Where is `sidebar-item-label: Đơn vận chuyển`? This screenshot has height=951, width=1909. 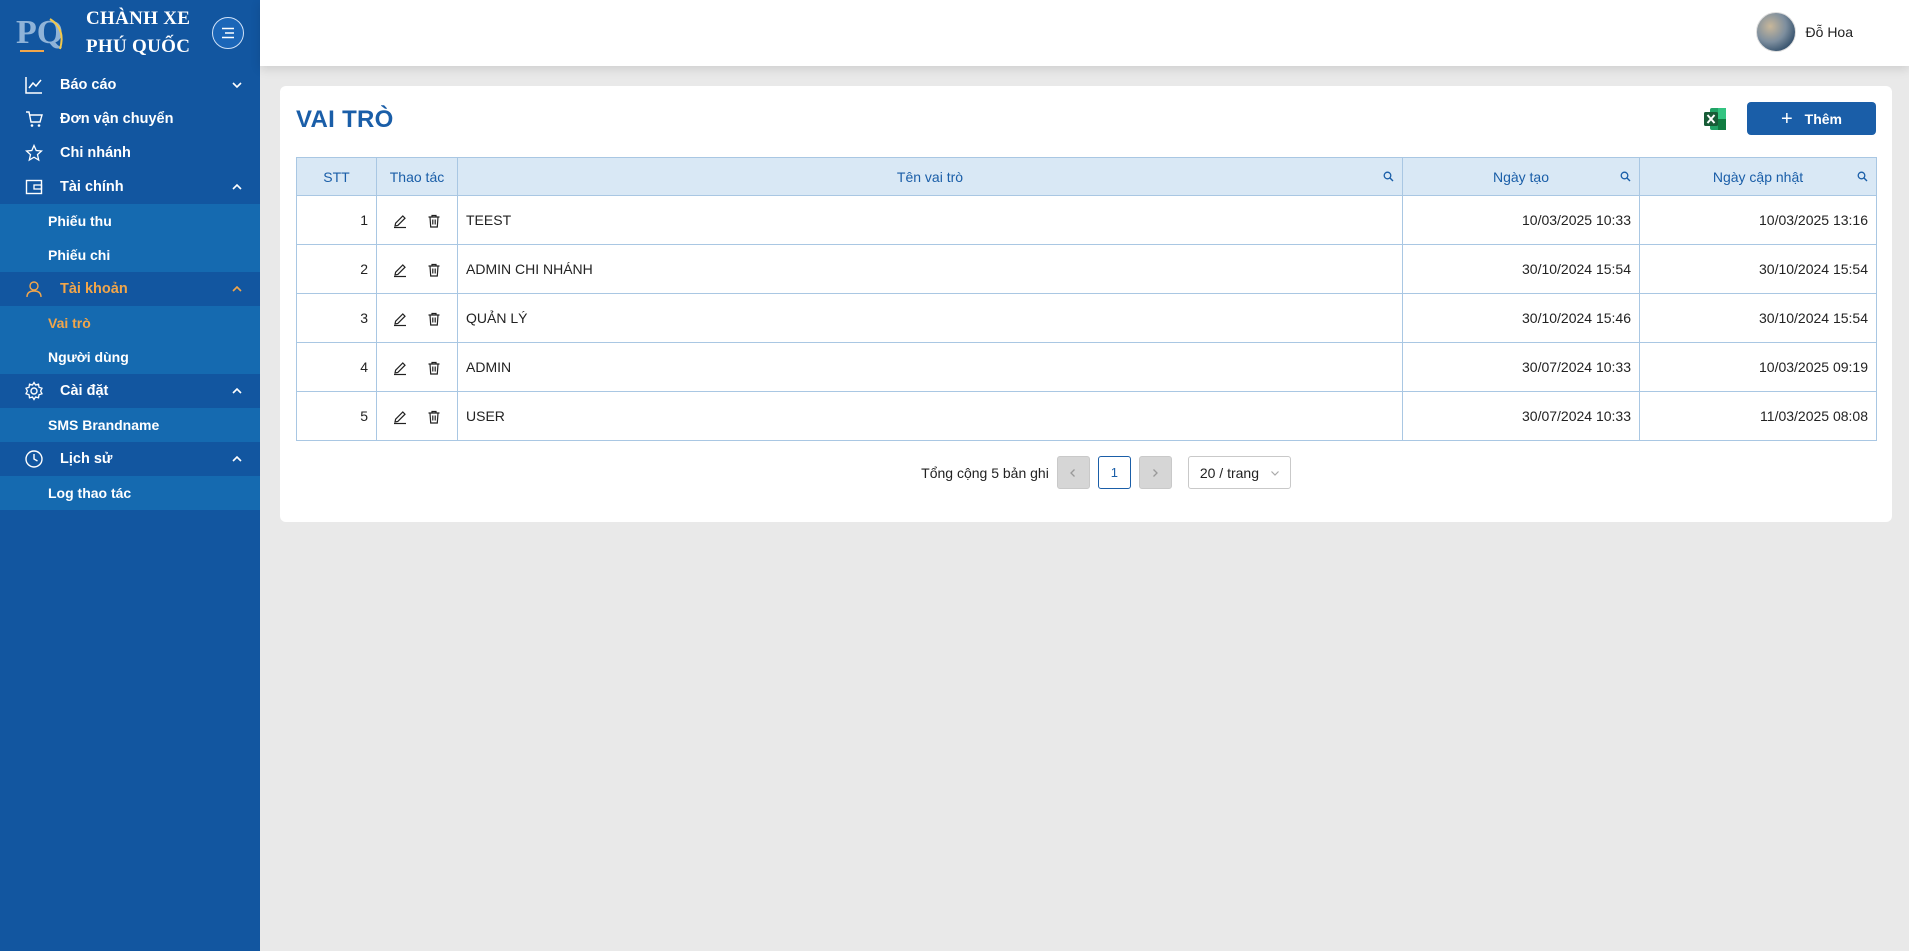
sidebar-item-label: Đơn vận chuyển is located at coordinates (117, 119).